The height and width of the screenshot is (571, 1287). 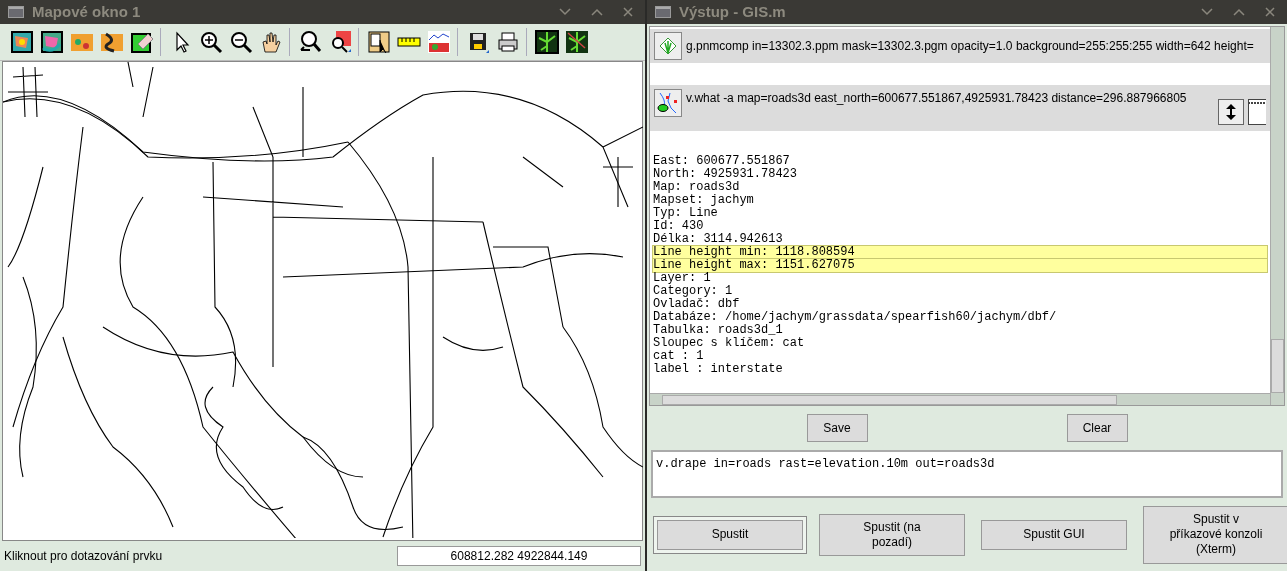 I want to click on map-redraw-icon, so click(x=52, y=42).